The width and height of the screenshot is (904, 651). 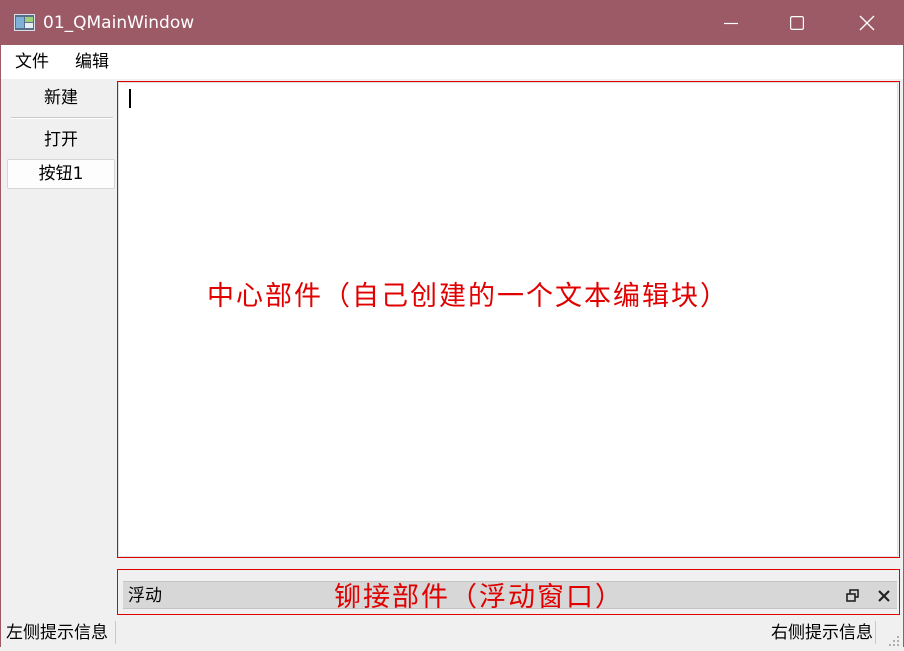 What do you see at coordinates (24, 22) in the screenshot?
I see `app-window-icon` at bounding box center [24, 22].